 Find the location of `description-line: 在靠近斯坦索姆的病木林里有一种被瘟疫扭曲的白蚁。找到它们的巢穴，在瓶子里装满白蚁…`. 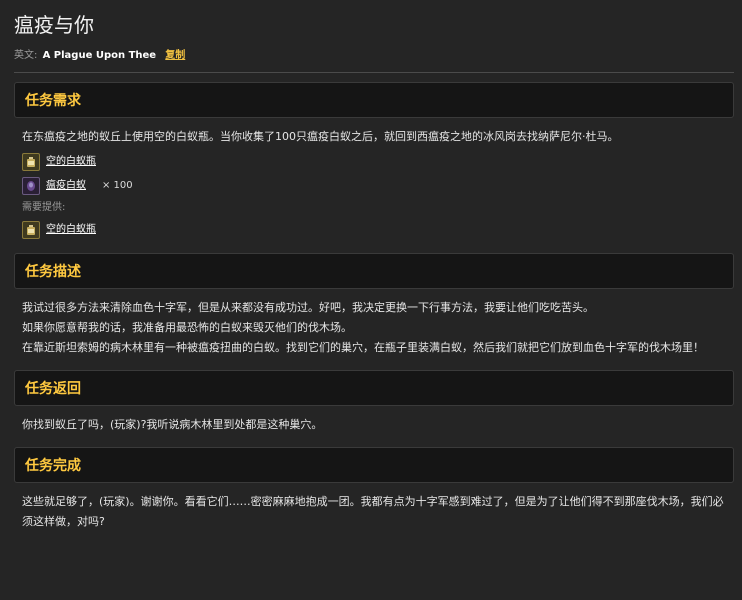

description-line: 在靠近斯坦索姆的病木林里有一种被瘟疫扭曲的白蚁。找到它们的巢穴，在瓶子里装满白蚁… is located at coordinates (363, 347).